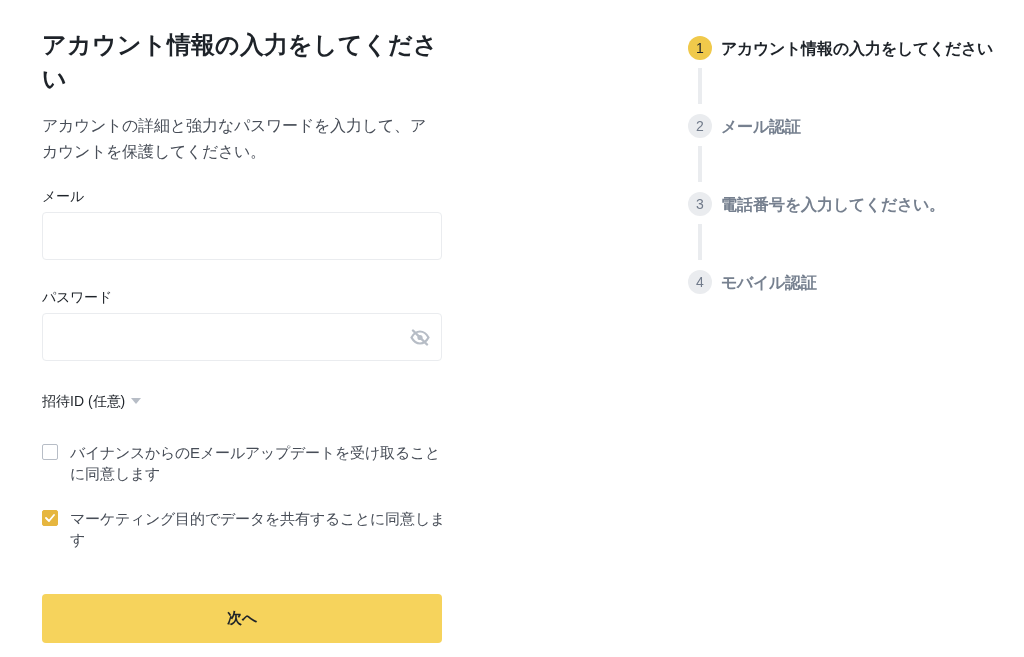 This screenshot has width=1024, height=657. What do you see at coordinates (700, 204) in the screenshot?
I see `step-number: 3` at bounding box center [700, 204].